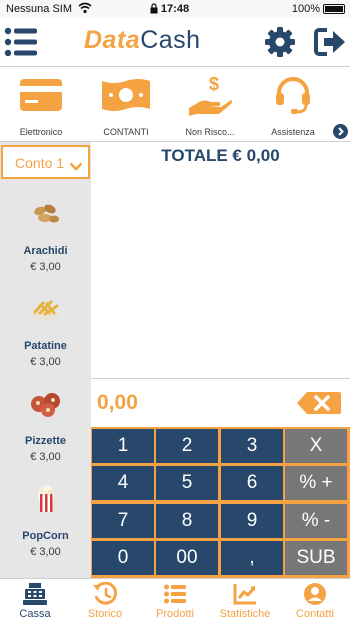  I want to click on key-percent-minus: % -, so click(316, 521).